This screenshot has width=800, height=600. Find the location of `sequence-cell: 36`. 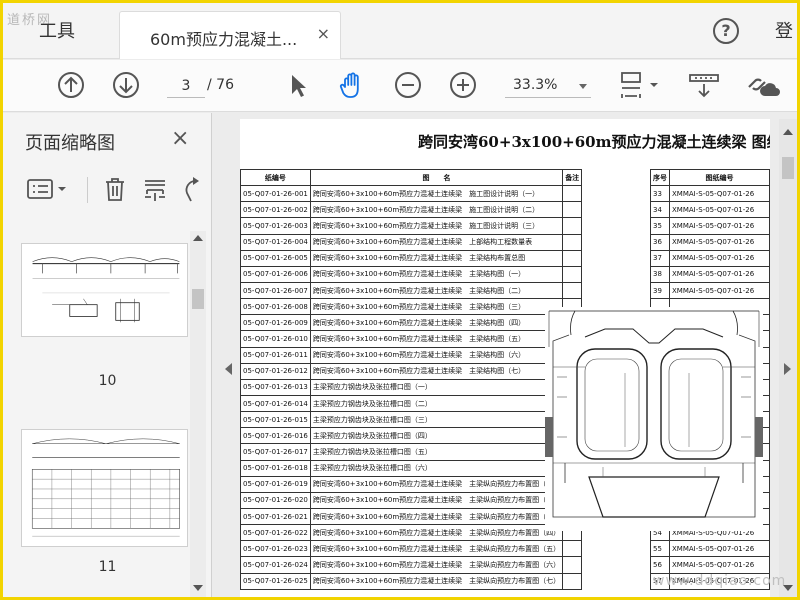

sequence-cell: 36 is located at coordinates (660, 242).